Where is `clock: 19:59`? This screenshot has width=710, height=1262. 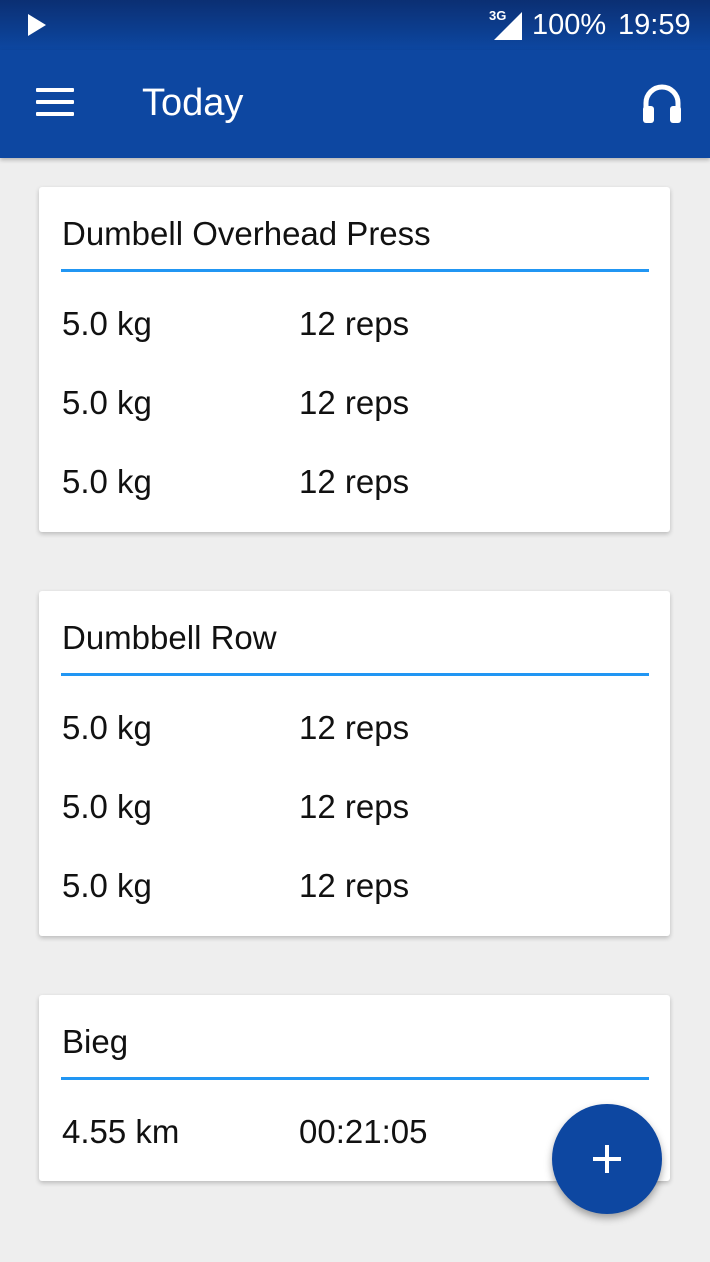
clock: 19:59 is located at coordinates (654, 25).